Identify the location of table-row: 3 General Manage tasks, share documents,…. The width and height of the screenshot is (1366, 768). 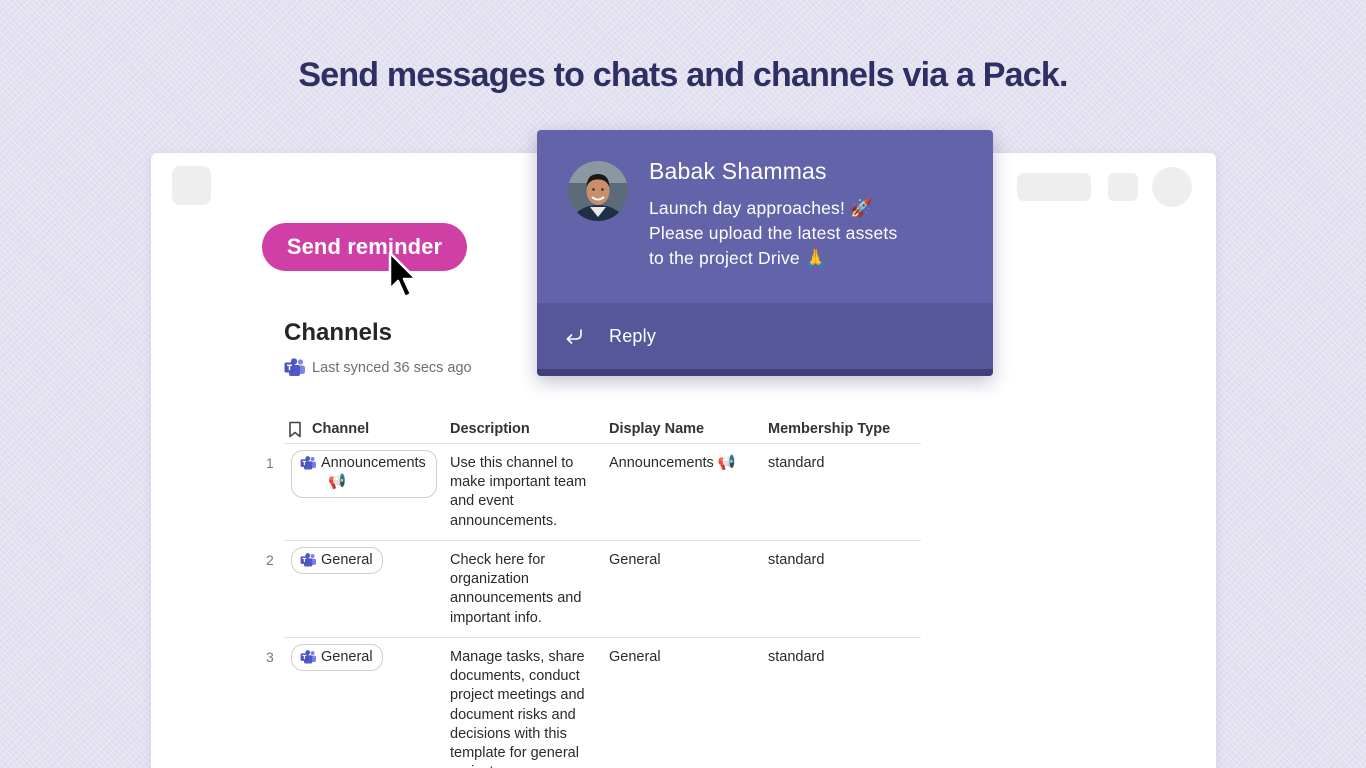
(593, 703).